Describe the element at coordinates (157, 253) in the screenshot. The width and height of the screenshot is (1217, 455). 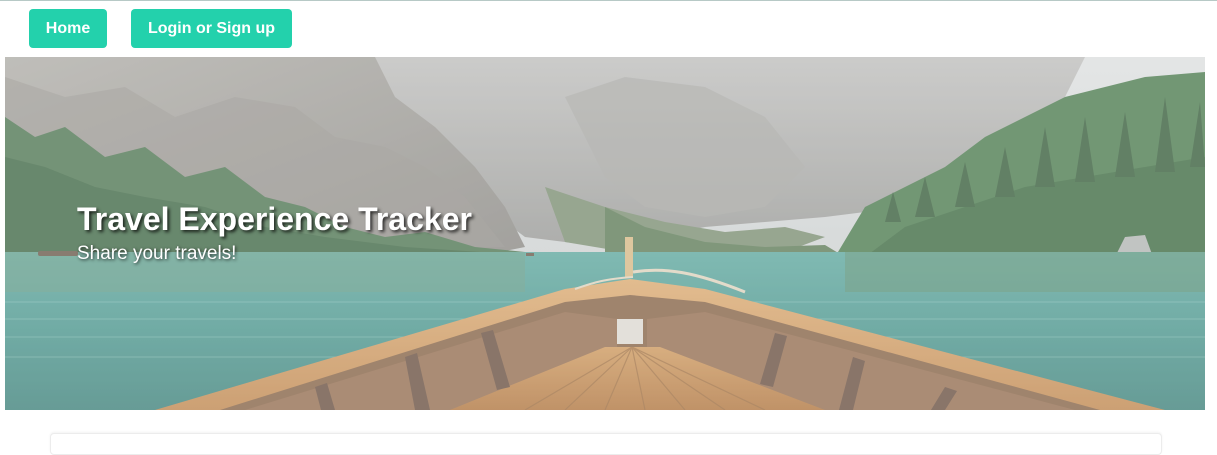
I see `hero-subtitle: Share your travels!` at that location.